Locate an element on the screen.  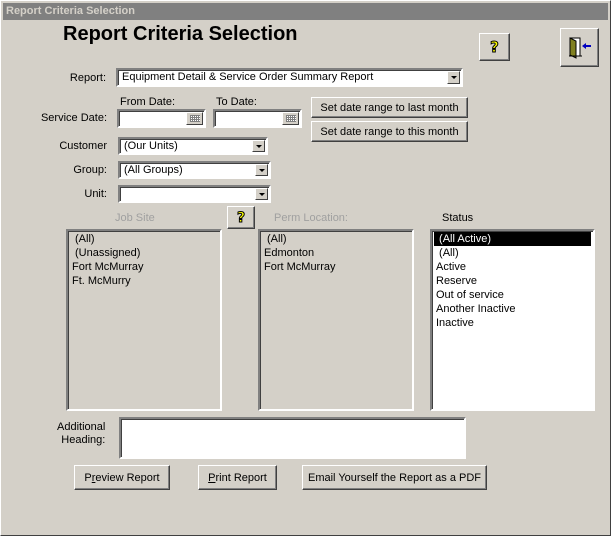
status-item: (All) is located at coordinates (512, 253).